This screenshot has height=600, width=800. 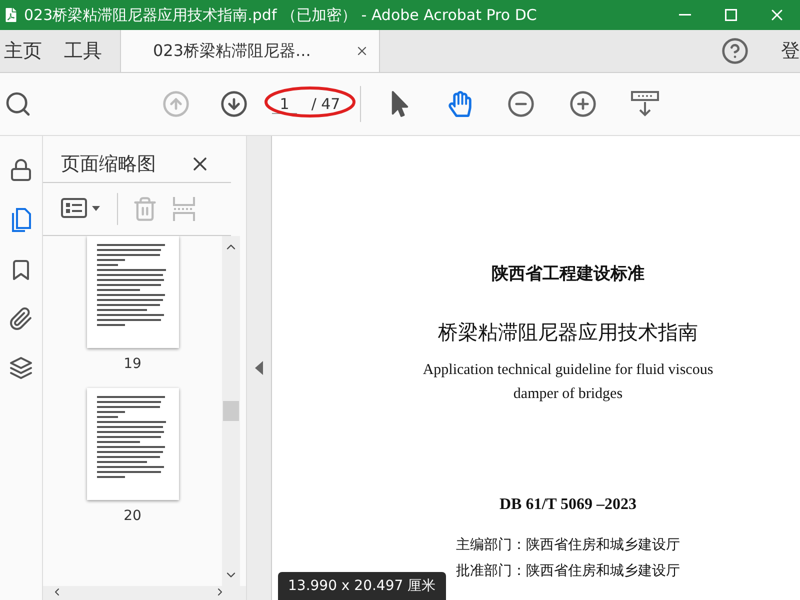 I want to click on thumbnail-options-icon, so click(x=82, y=209).